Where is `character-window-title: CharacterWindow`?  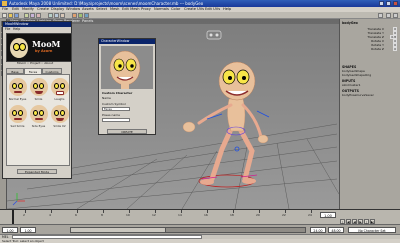
character-window-title: CharacterWindow is located at coordinates (127, 41).